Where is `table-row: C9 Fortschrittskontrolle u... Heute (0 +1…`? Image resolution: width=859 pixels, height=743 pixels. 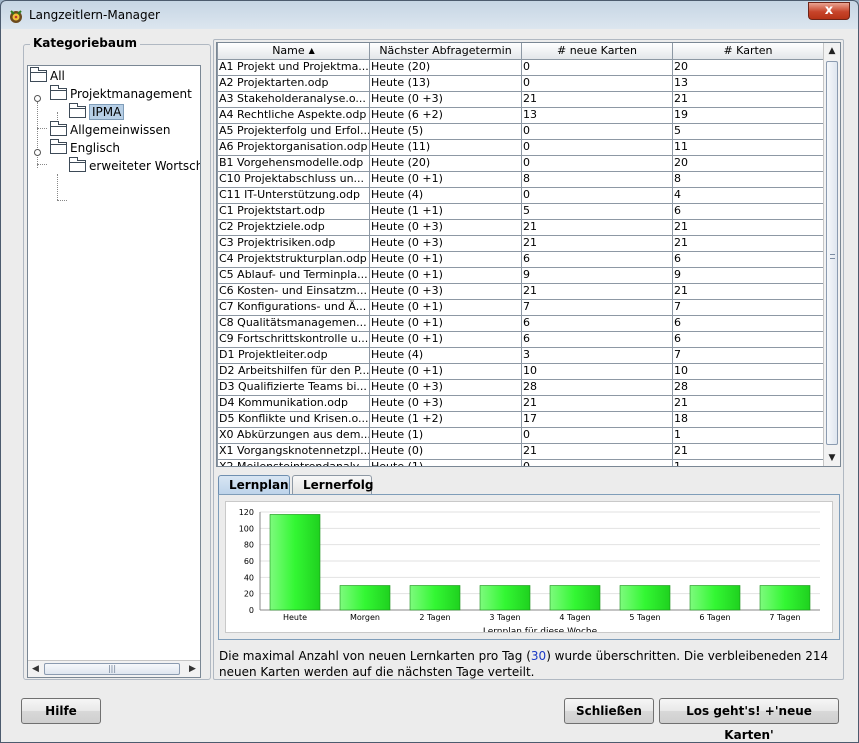 table-row: C9 Fortschrittskontrolle u... Heute (0 +1… is located at coordinates (520, 339).